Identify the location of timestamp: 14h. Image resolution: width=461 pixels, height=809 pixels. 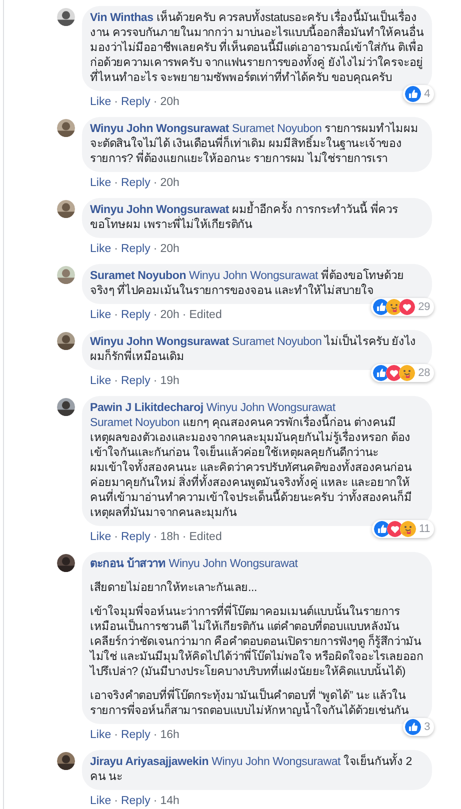
(170, 801).